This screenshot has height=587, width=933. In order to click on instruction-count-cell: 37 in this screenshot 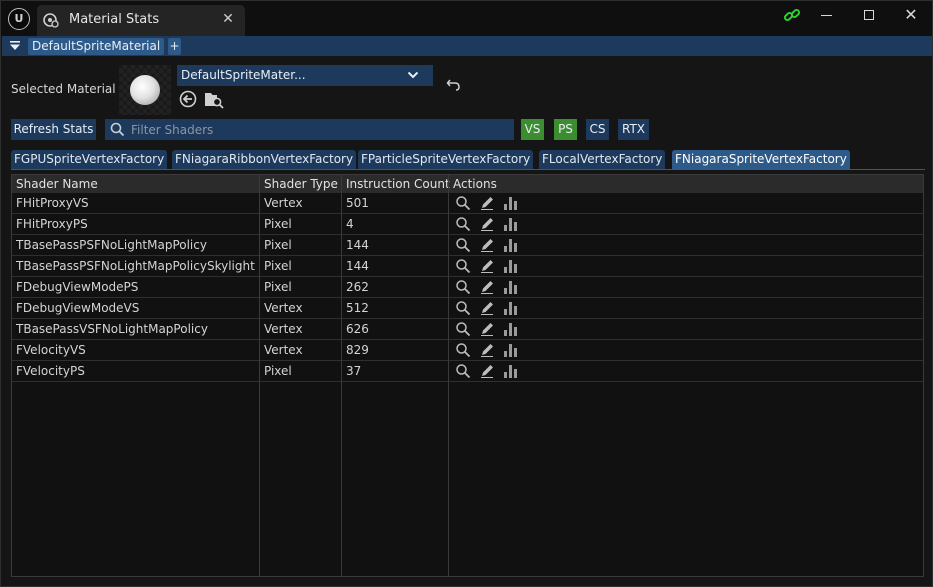, I will do `click(354, 371)`.